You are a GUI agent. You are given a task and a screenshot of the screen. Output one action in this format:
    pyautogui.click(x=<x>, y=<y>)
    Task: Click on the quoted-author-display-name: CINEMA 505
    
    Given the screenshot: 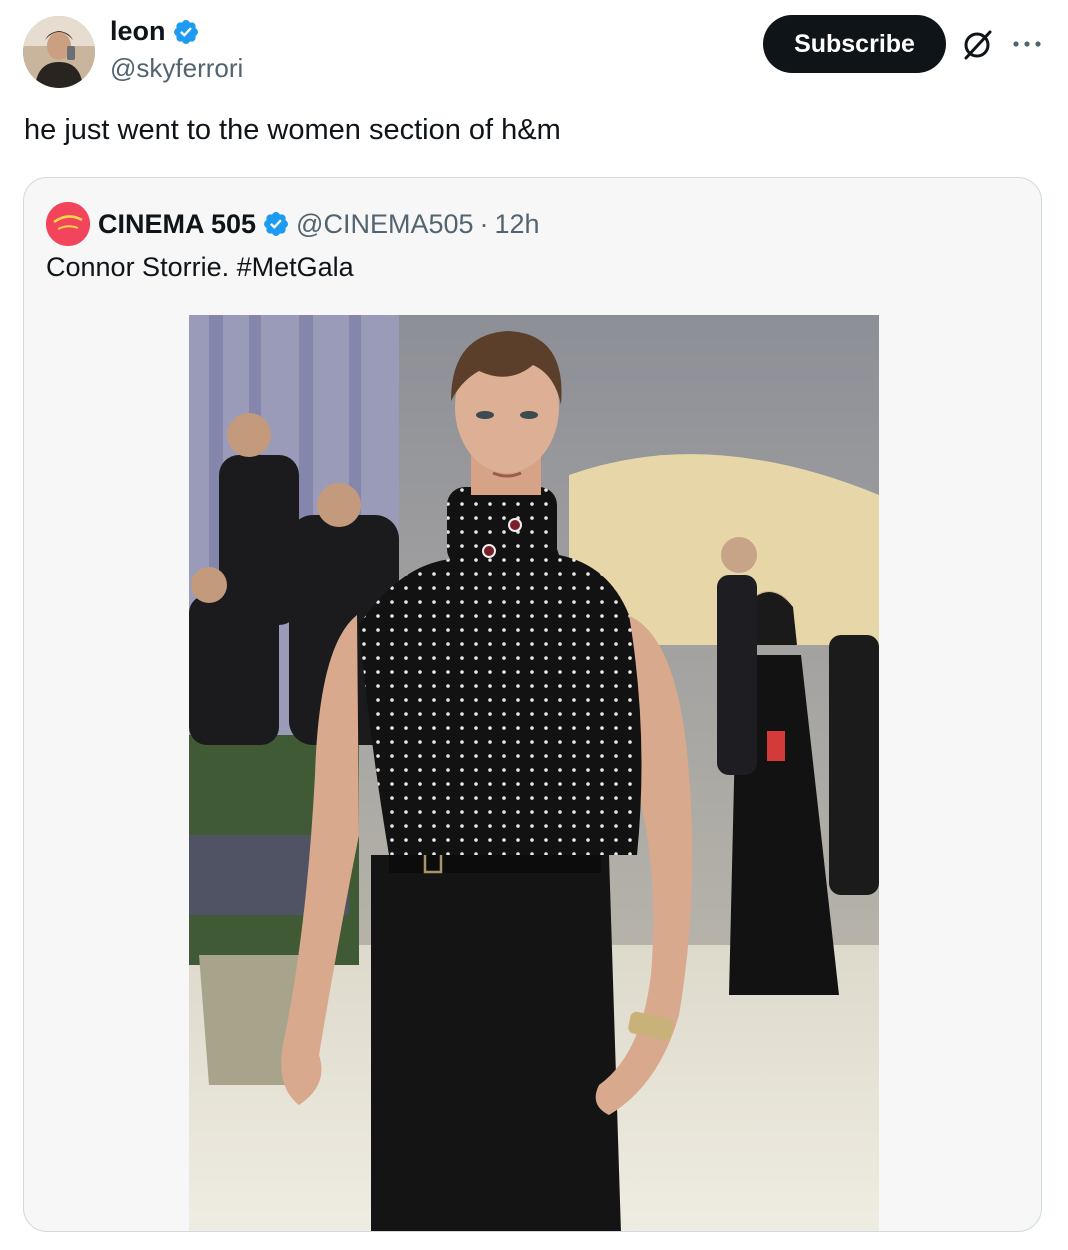 What is the action you would take?
    pyautogui.click(x=177, y=224)
    